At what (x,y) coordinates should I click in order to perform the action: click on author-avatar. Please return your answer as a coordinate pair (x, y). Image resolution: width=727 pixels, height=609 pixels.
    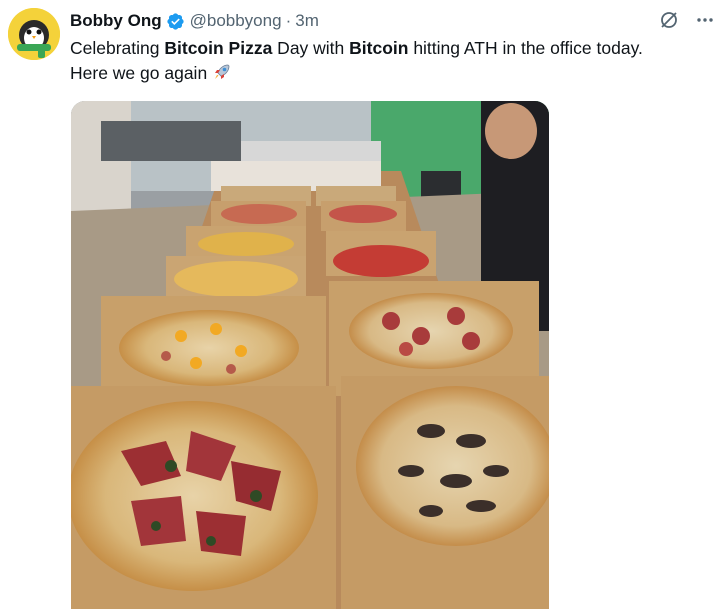
    Looking at the image, I should click on (34, 34).